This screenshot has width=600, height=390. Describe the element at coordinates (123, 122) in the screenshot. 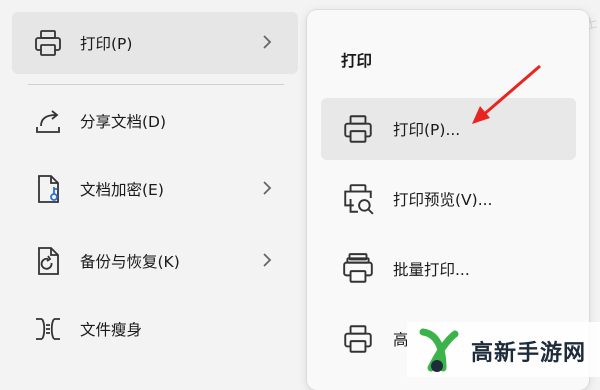

I see `menu-item-label: 分享文档(D)` at that location.